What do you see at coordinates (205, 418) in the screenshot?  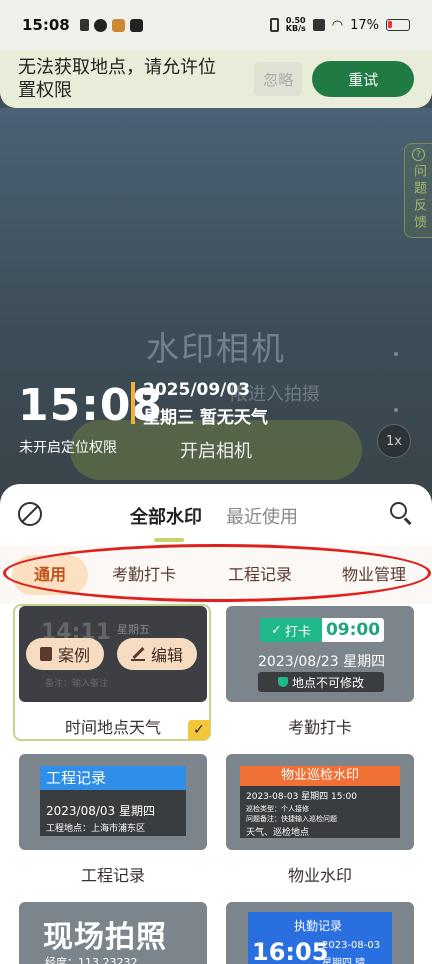 I see `overlay-weekday-weather: 星期三 暂无天气` at bounding box center [205, 418].